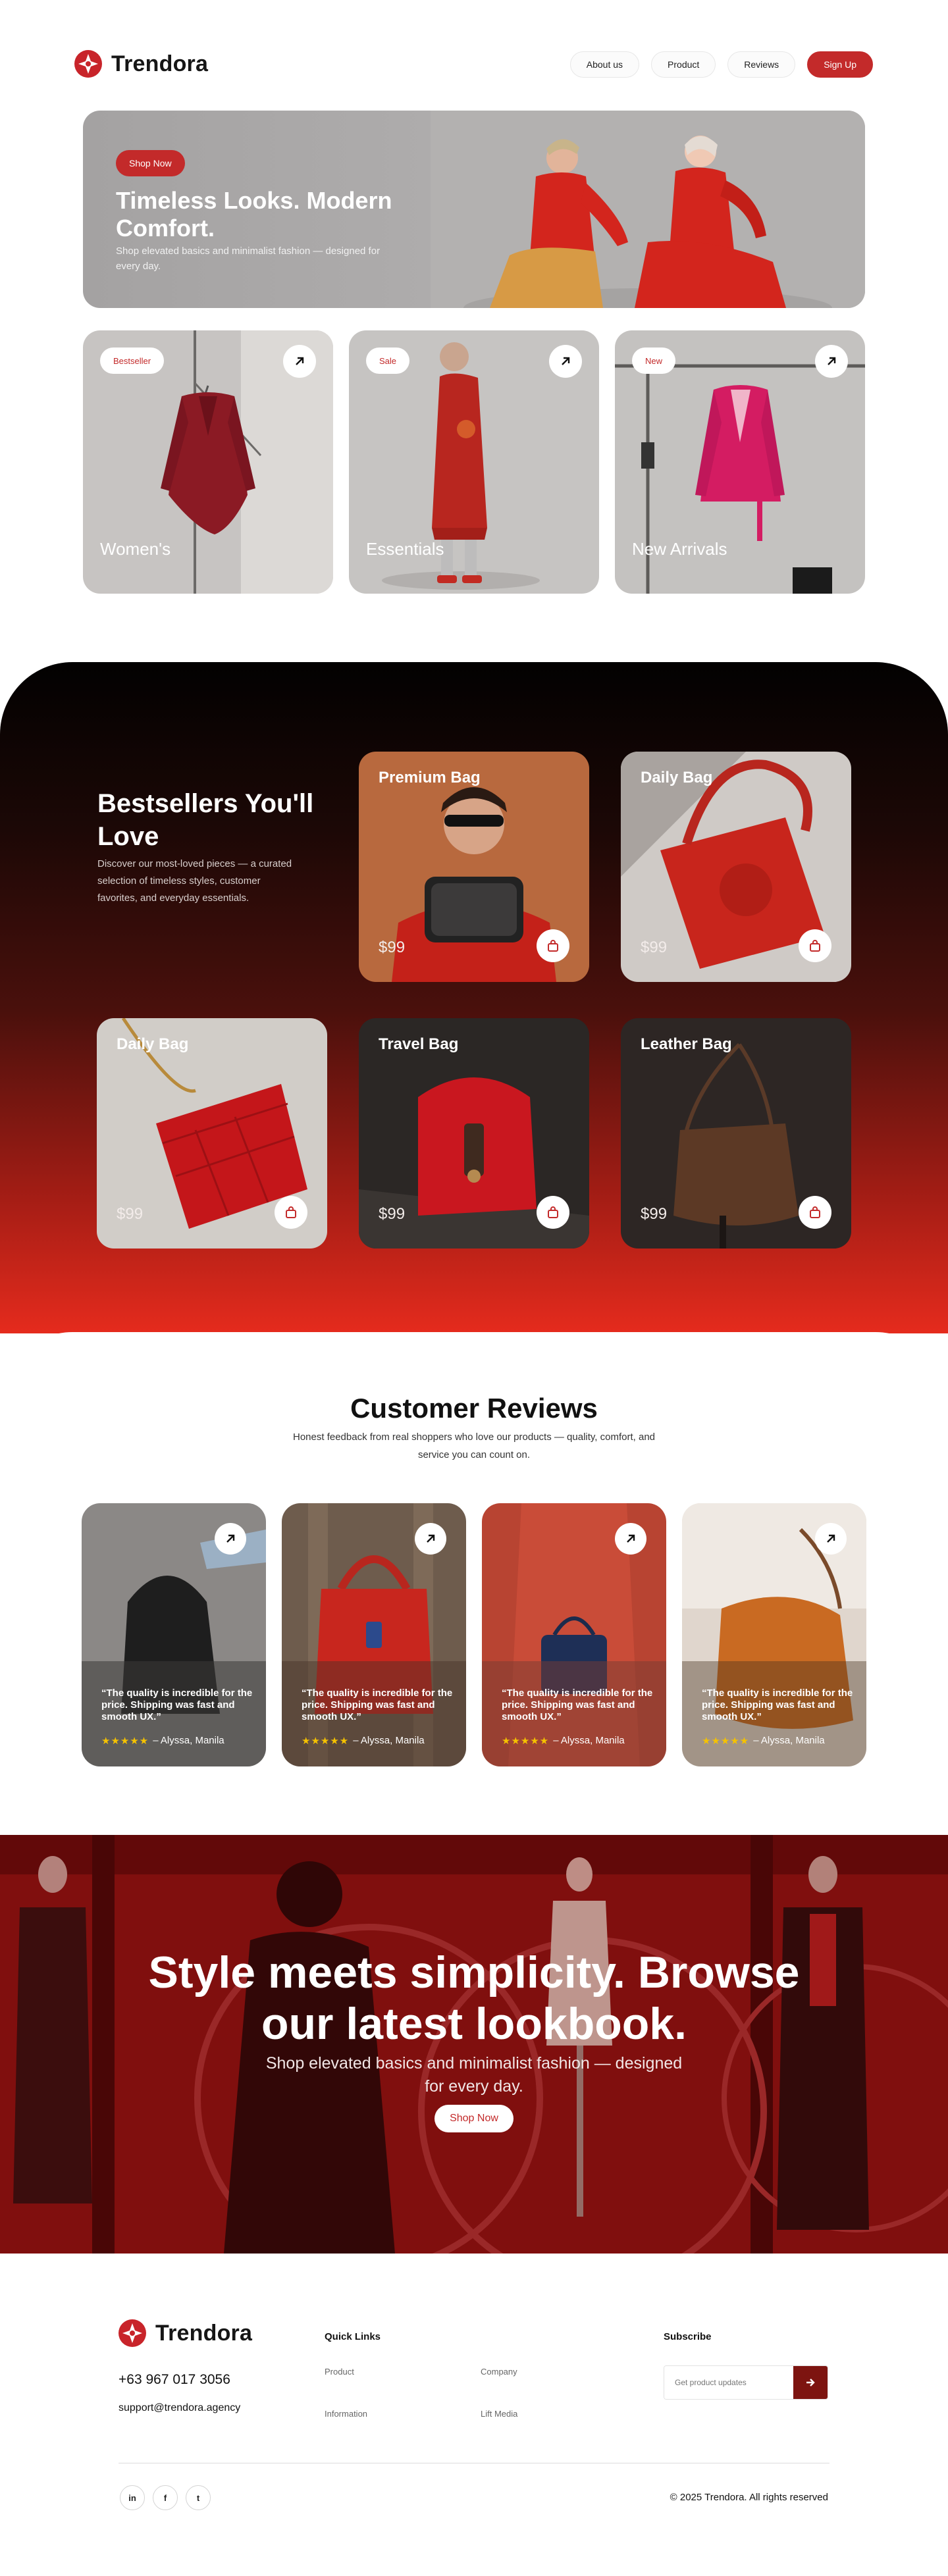 The width and height of the screenshot is (948, 2576). Describe the element at coordinates (474, 1408) in the screenshot. I see `reviews-title: Customer Reviews` at that location.